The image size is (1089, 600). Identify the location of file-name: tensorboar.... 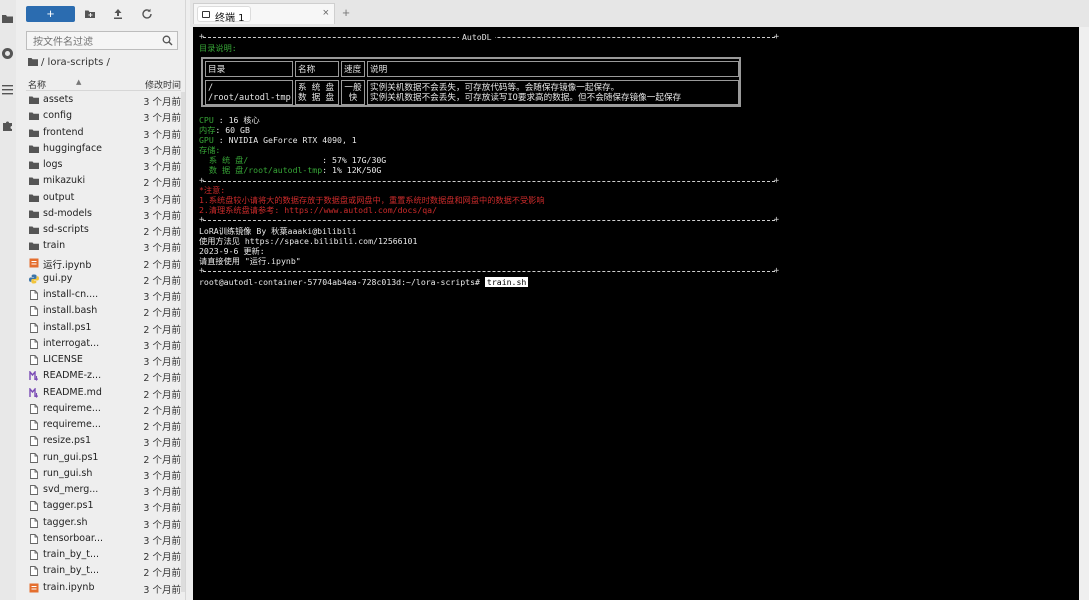
(87, 538).